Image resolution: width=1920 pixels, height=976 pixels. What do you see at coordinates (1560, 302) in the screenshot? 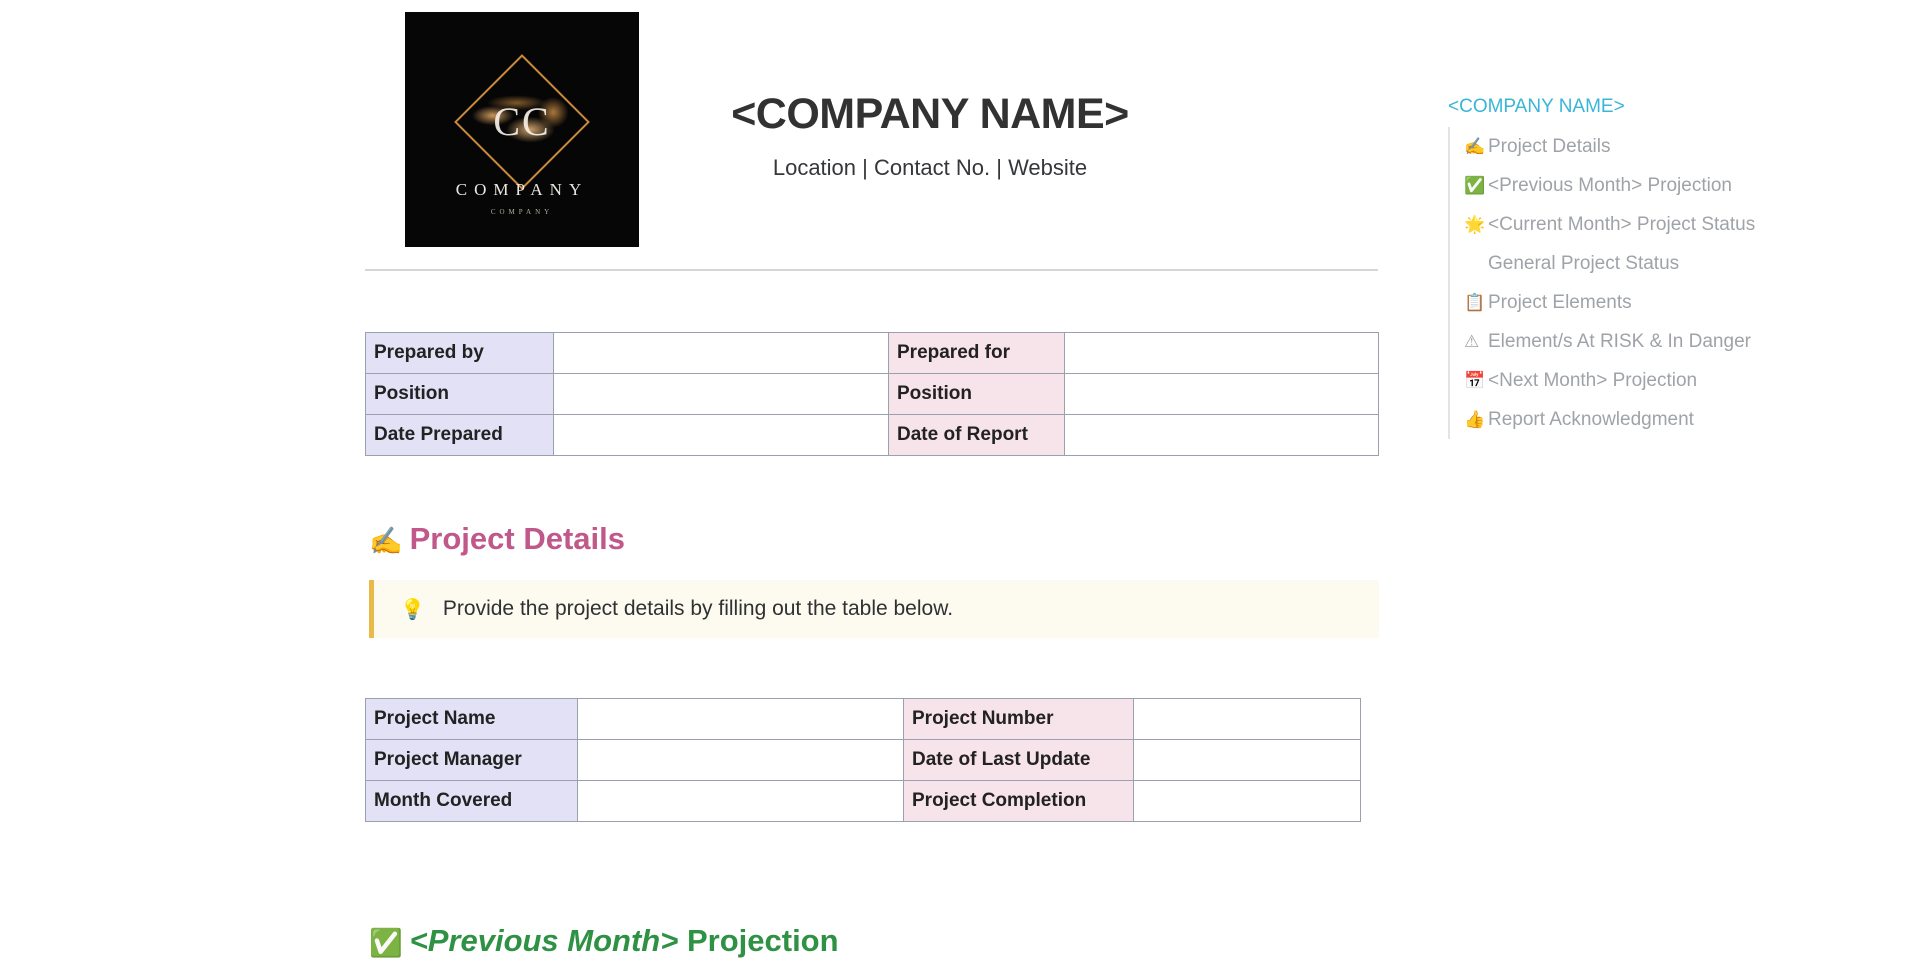
I see `toc-item-label: Project Elements` at bounding box center [1560, 302].